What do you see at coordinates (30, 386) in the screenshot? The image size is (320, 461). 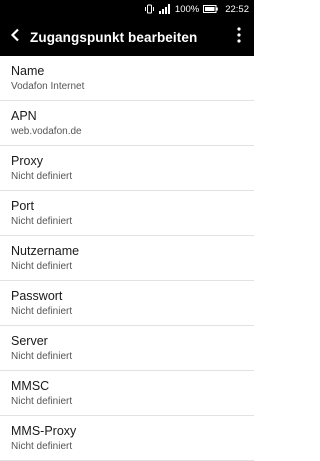 I see `setting-label: MMSC` at bounding box center [30, 386].